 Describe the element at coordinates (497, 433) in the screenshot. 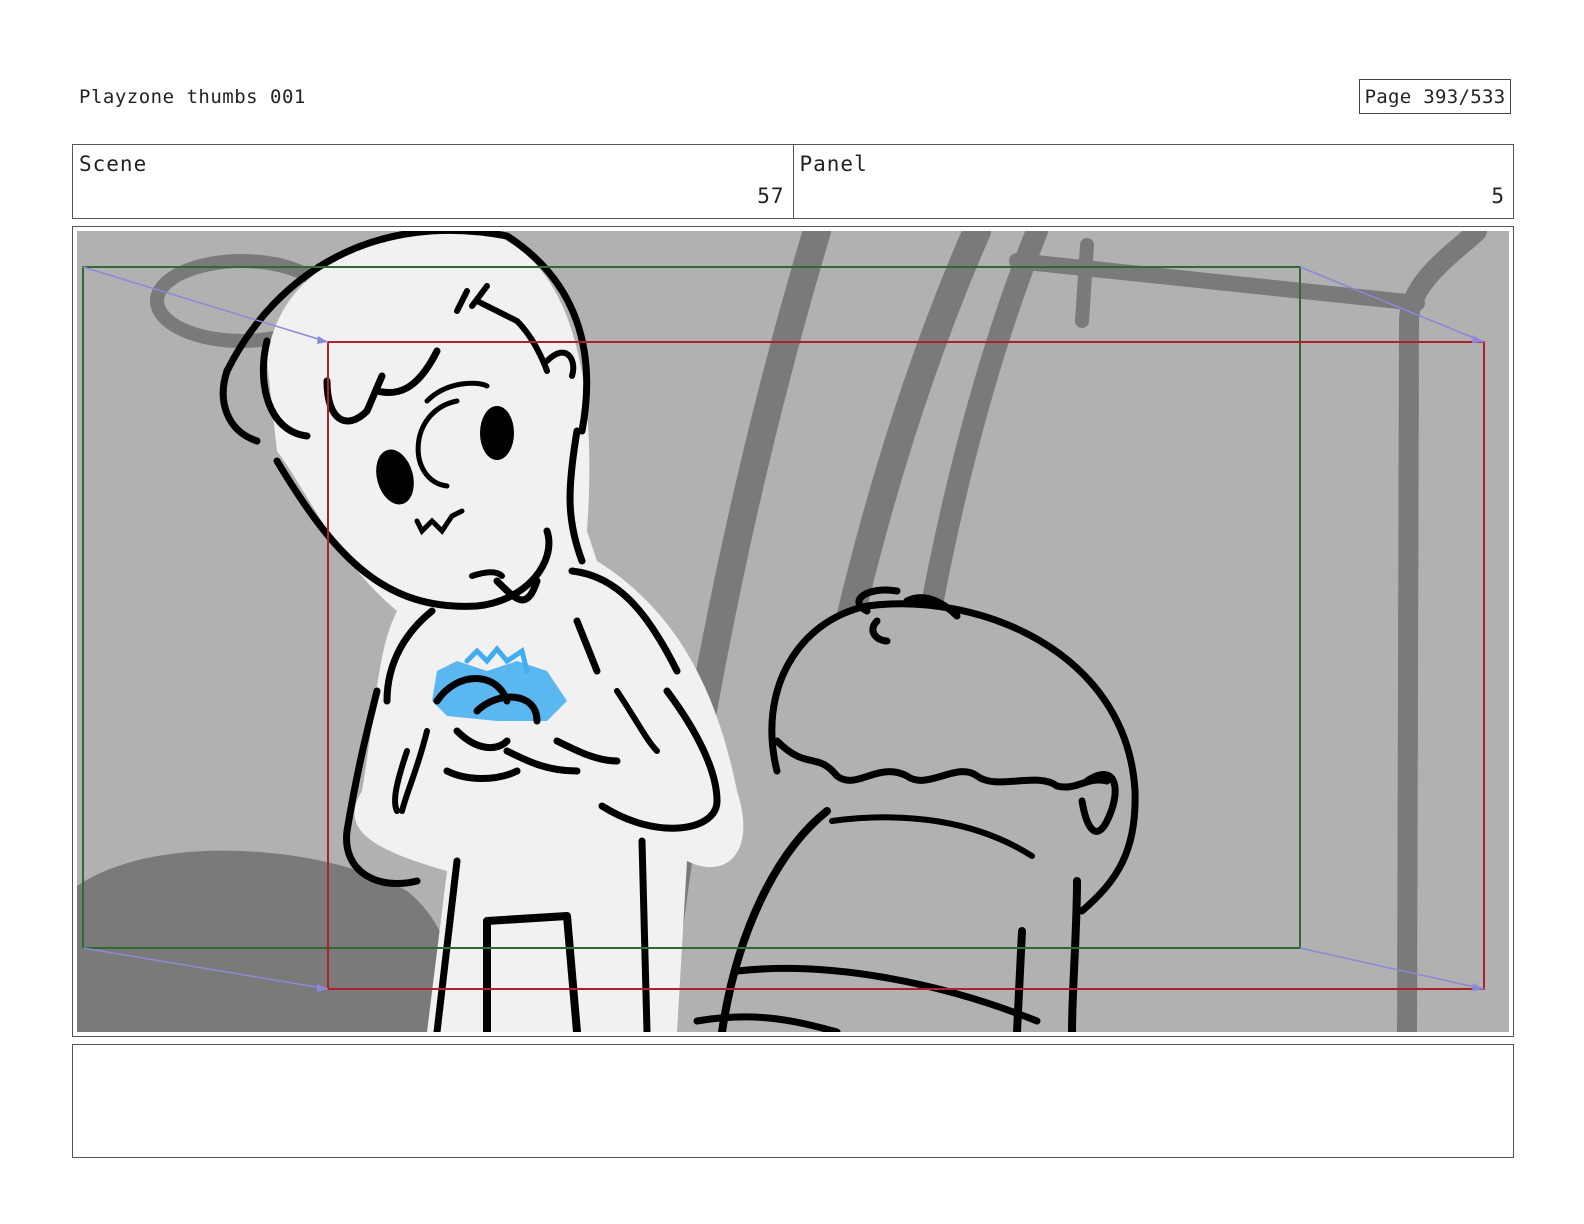

I see `girl-eye-right` at that location.